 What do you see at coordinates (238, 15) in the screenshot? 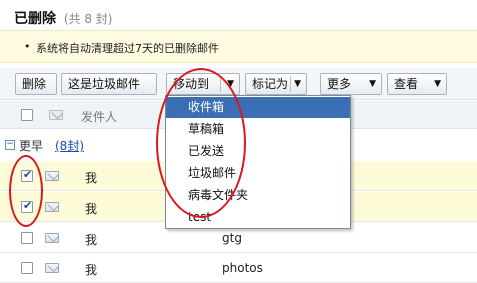
I see `folder-title-bar: 已删除 (共 8 封)` at bounding box center [238, 15].